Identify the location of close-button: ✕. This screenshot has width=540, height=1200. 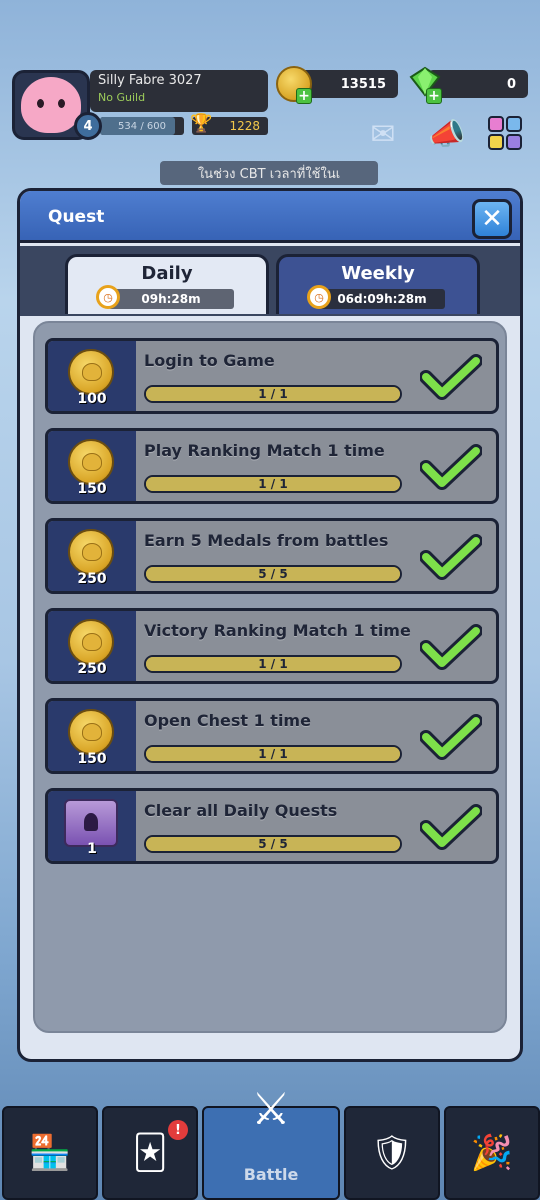
(492, 219).